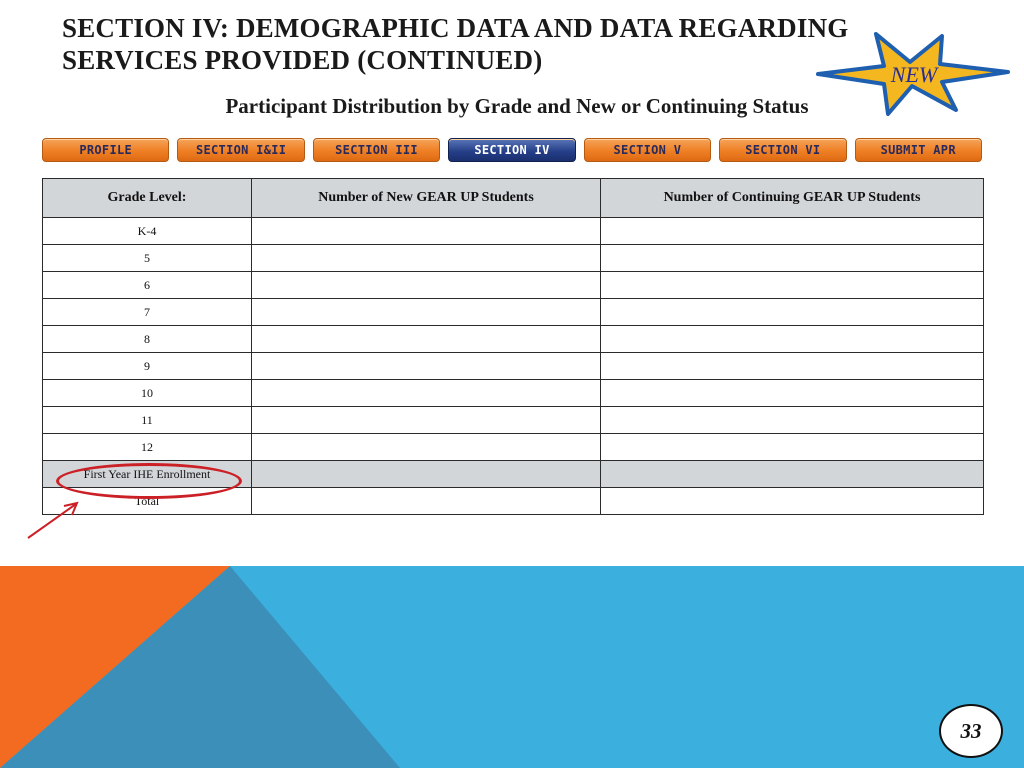  I want to click on header-new-students: Number of New GEAR UP Students, so click(426, 198).